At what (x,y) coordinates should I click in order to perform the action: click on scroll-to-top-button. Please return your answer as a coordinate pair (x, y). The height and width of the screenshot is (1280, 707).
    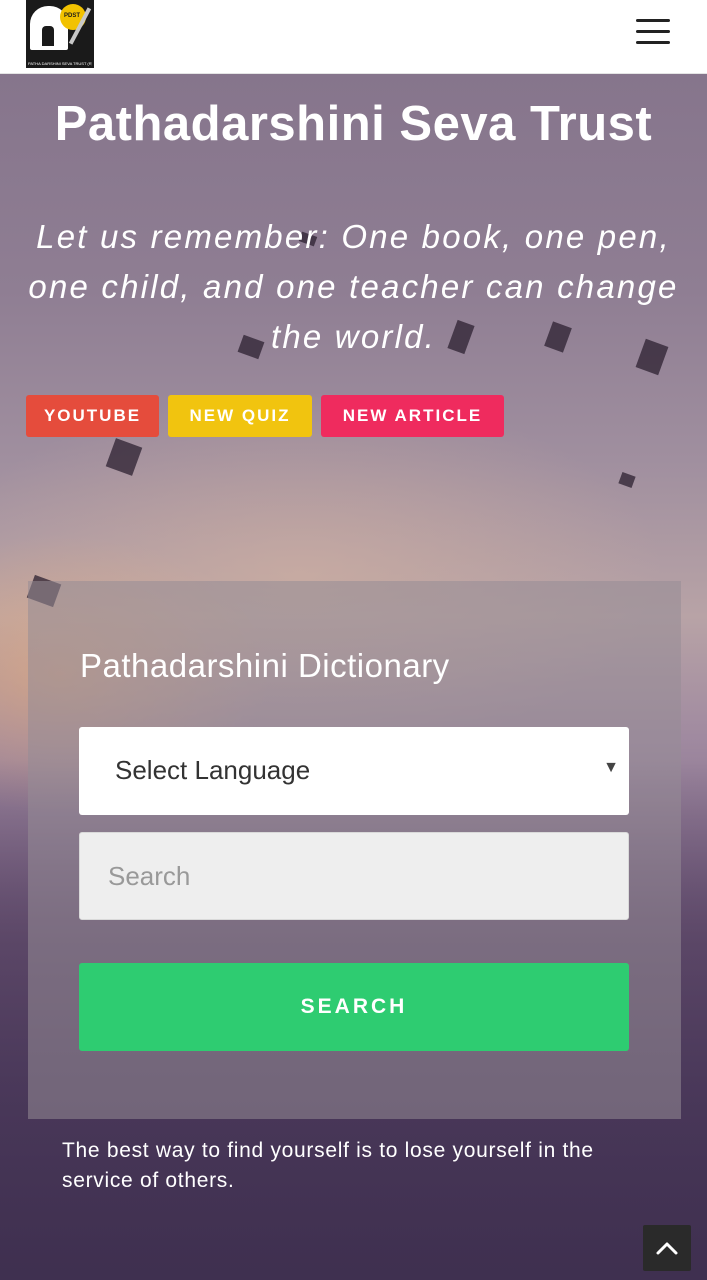
    Looking at the image, I should click on (667, 1248).